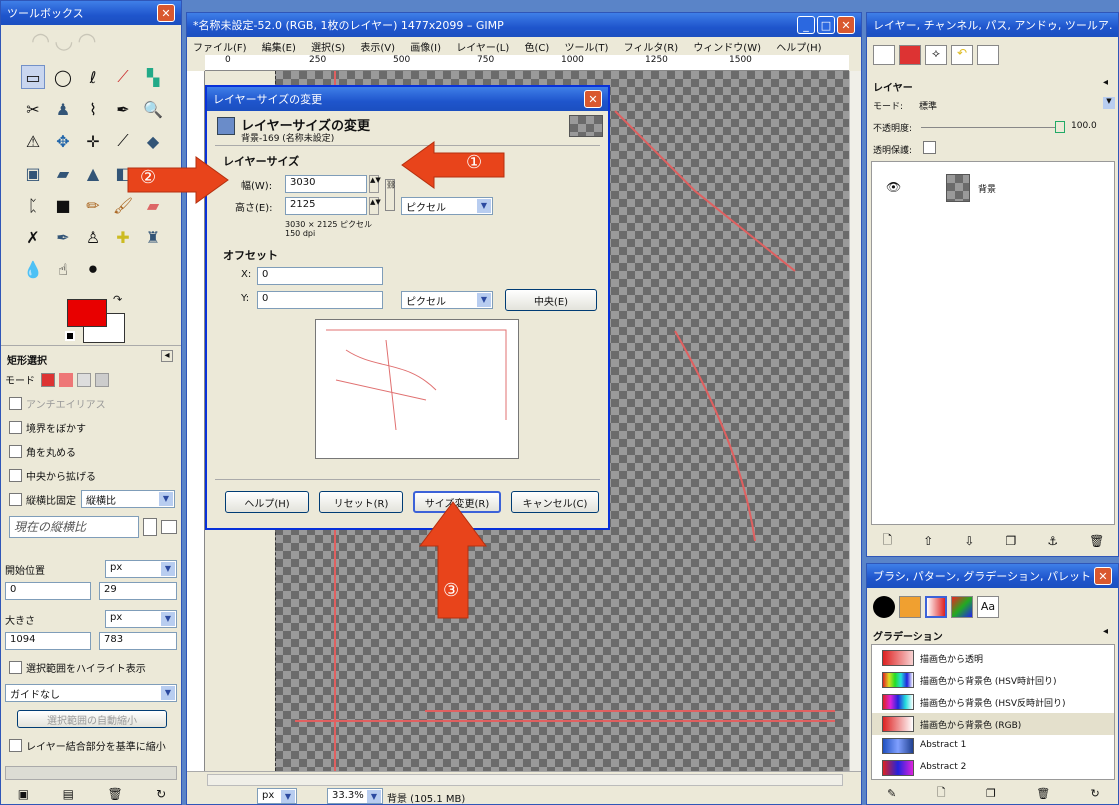 Image resolution: width=1119 pixels, height=805 pixels. Describe the element at coordinates (93, 77) in the screenshot. I see `free-select-tool-icon: ℓ` at that location.